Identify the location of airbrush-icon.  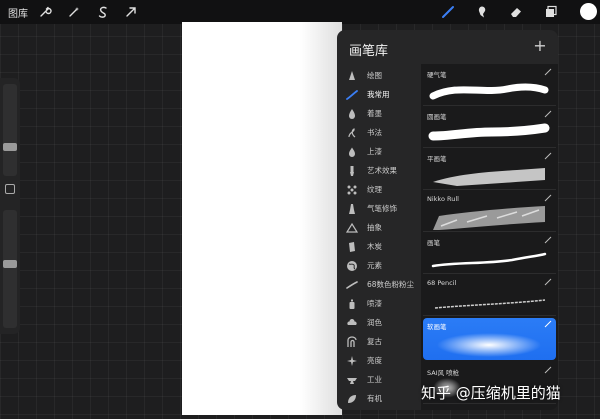
(352, 209).